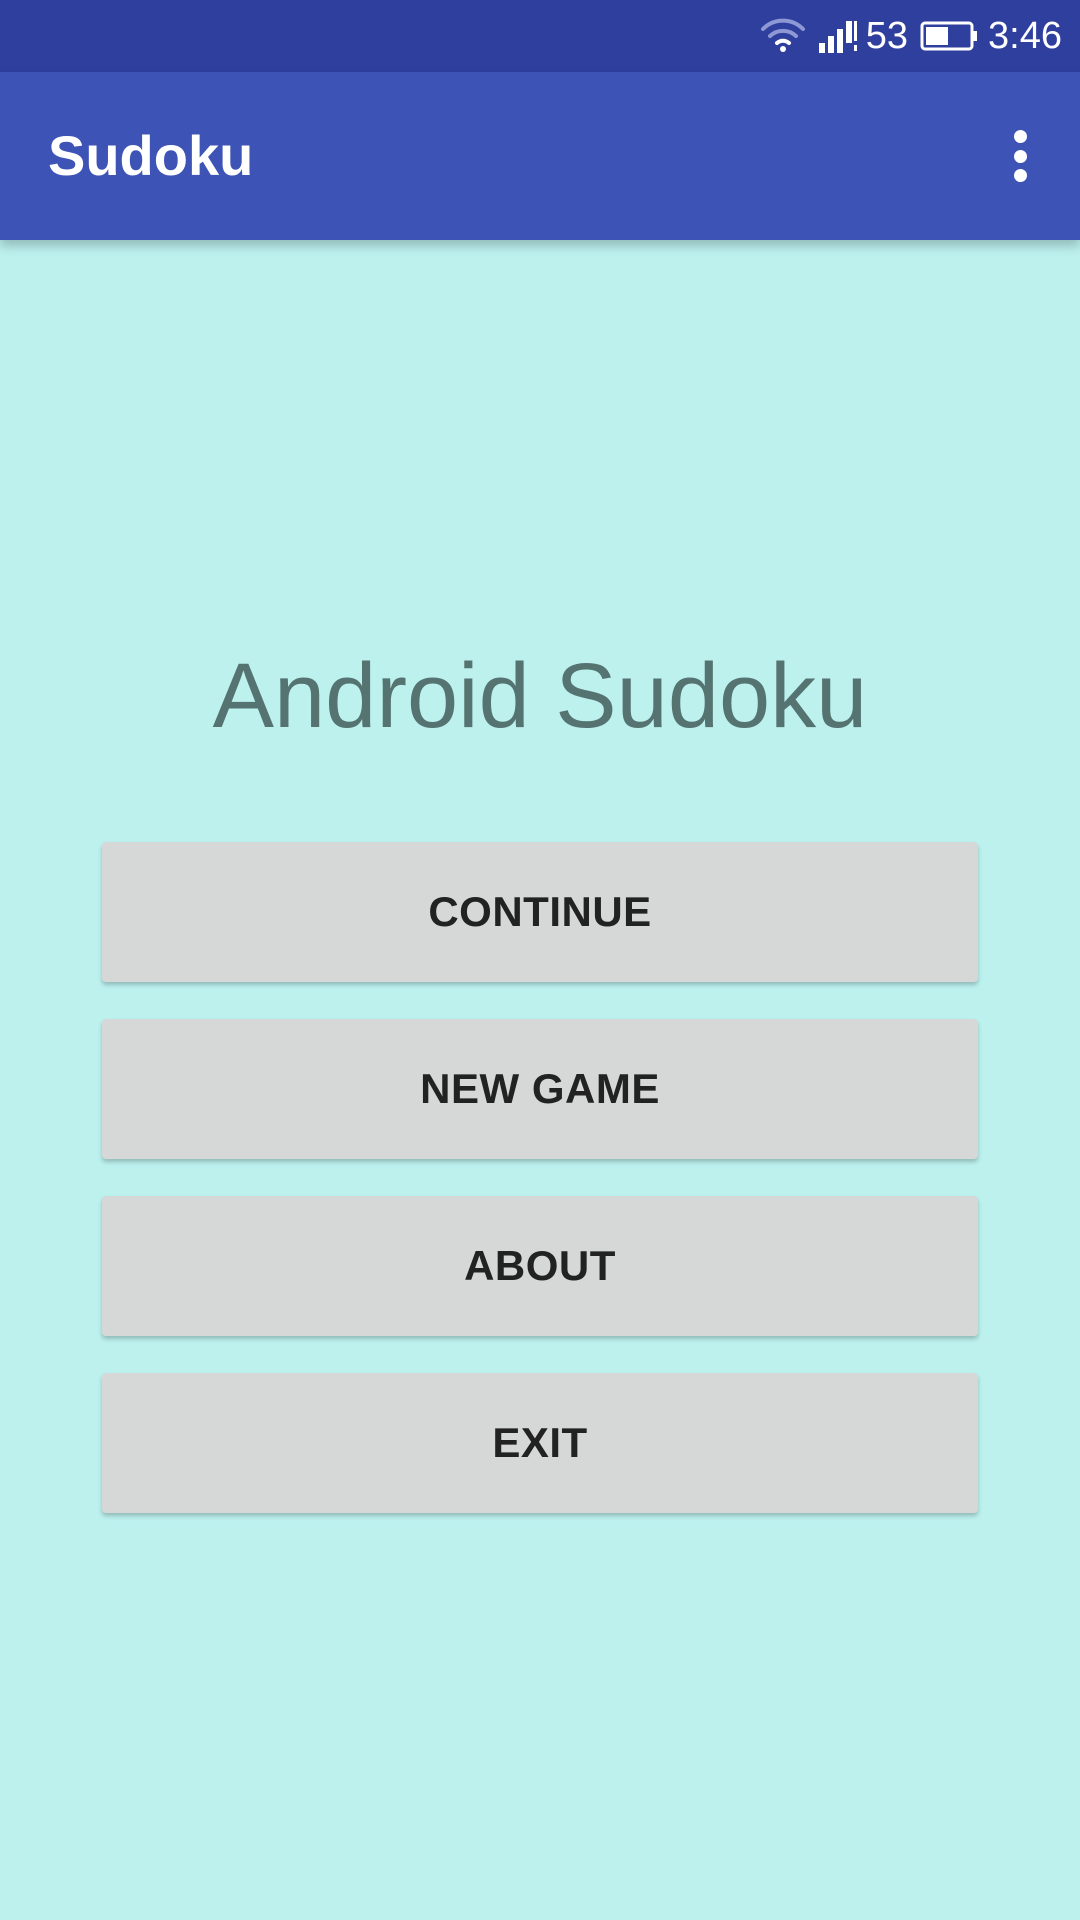 The image size is (1080, 1920). Describe the element at coordinates (1025, 36) in the screenshot. I see `status-time: 3:46` at that location.